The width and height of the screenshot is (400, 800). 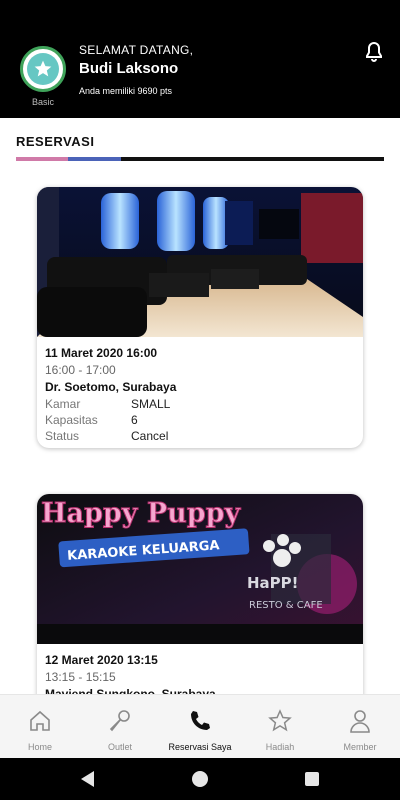 I want to click on room-label: Kamar, so click(x=63, y=404).